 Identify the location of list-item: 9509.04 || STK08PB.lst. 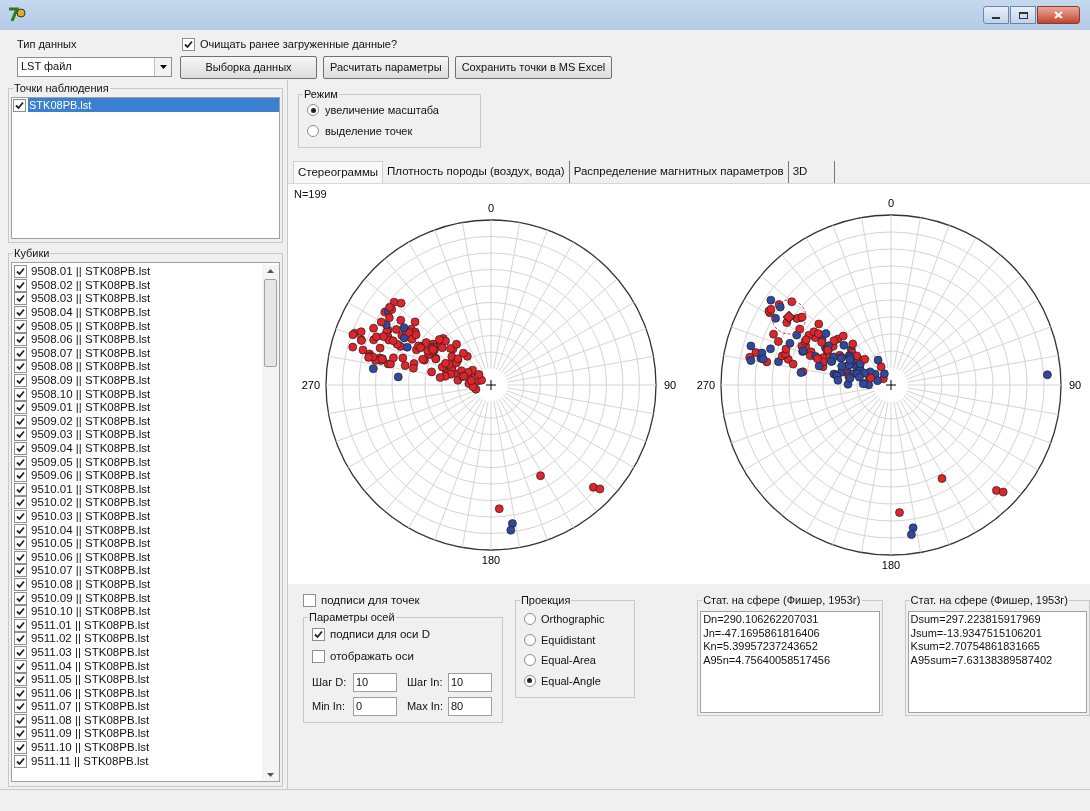
(91, 448).